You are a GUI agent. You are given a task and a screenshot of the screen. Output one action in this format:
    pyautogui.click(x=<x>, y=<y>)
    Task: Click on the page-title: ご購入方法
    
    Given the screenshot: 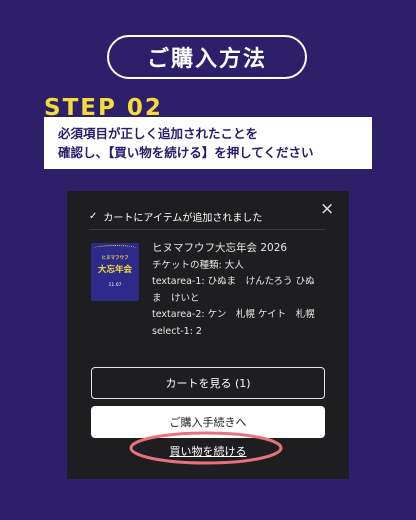 What is the action you would take?
    pyautogui.click(x=207, y=57)
    